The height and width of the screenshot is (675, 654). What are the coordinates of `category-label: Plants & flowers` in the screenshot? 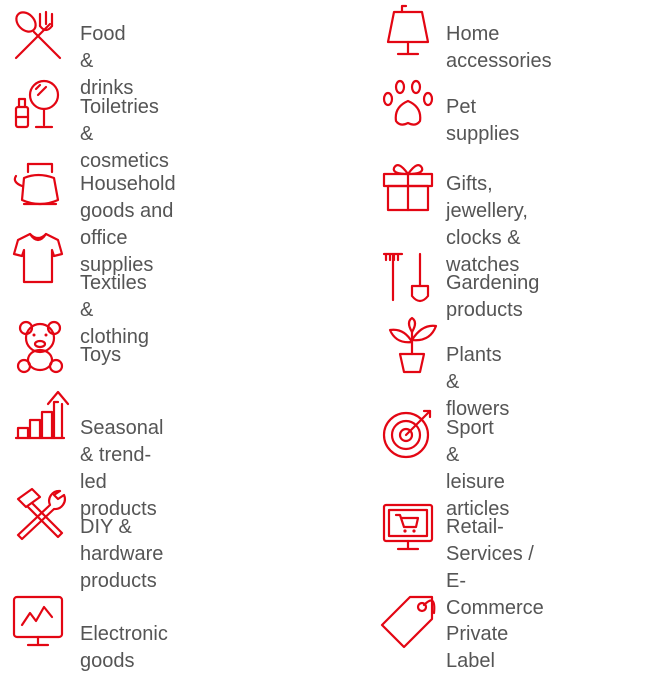 It's located at (478, 382).